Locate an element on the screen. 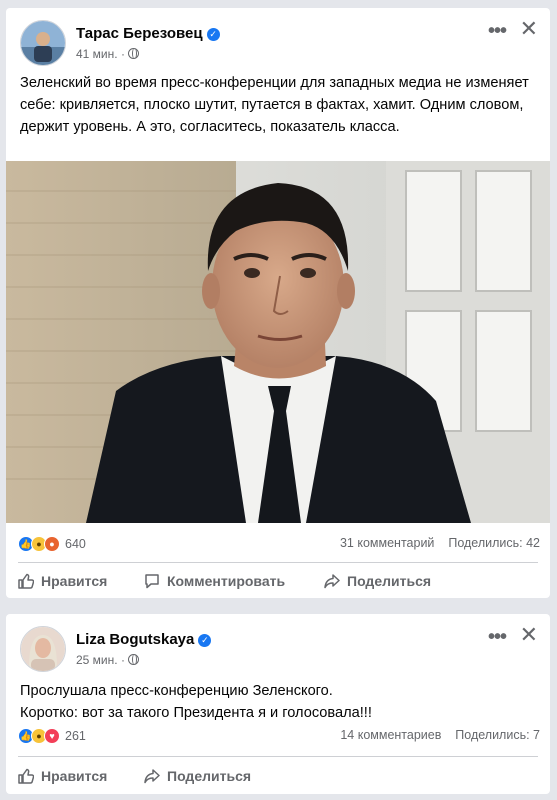 This screenshot has width=557, height=800. post-header: Тарас Березовец ✓ 41 мин. · ••• ✕ is located at coordinates (278, 38).